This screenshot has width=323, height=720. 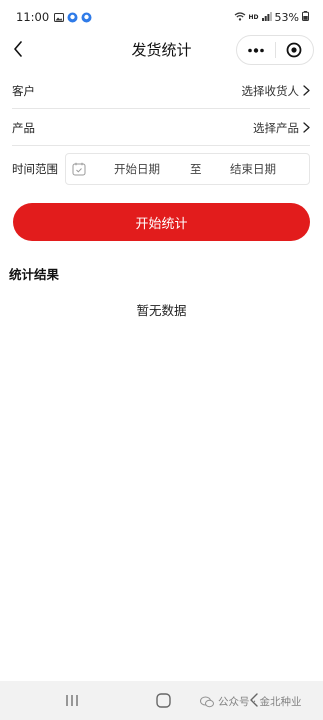 I want to click on home-icon, so click(x=163, y=700).